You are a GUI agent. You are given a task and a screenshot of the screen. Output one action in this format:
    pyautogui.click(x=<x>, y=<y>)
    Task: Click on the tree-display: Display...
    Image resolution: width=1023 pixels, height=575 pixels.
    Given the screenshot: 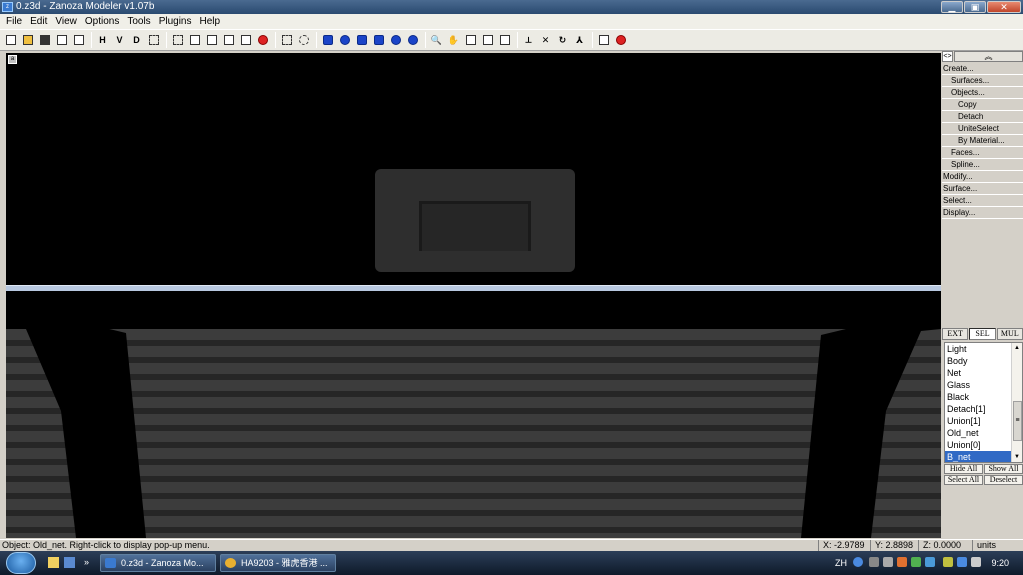 What is the action you would take?
    pyautogui.click(x=982, y=213)
    